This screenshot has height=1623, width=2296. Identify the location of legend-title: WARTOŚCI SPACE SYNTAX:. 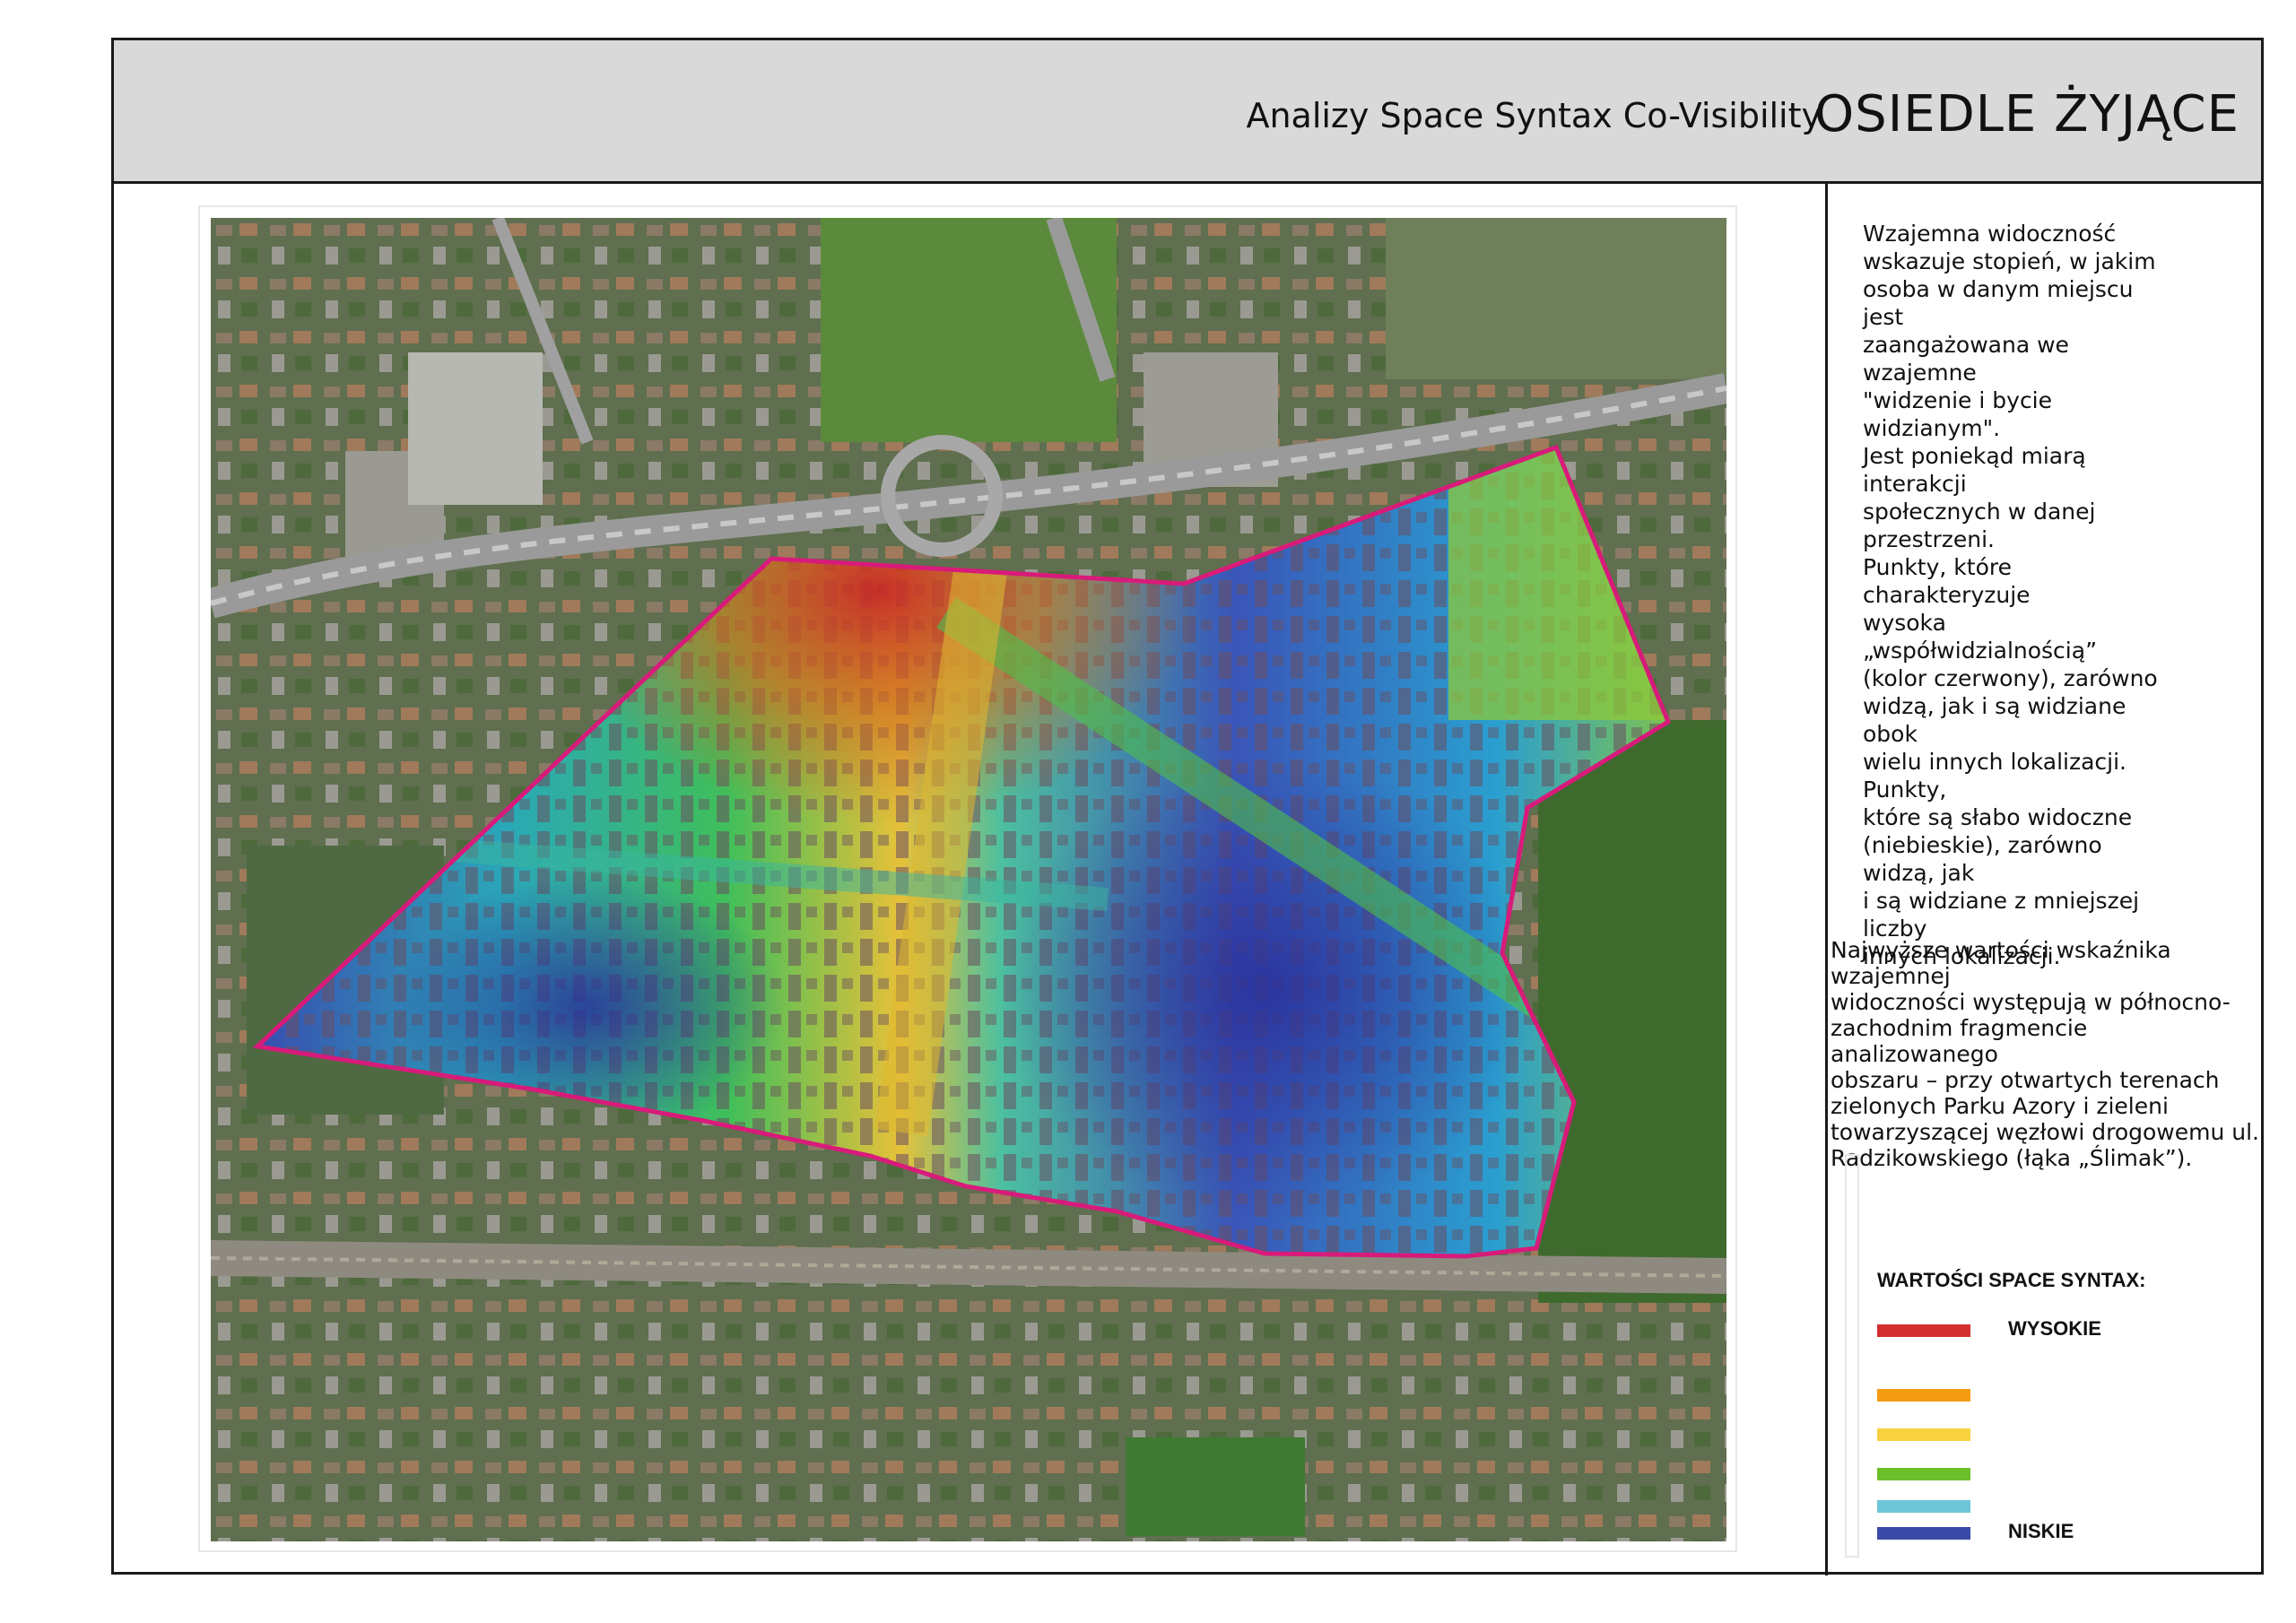
(2011, 1280).